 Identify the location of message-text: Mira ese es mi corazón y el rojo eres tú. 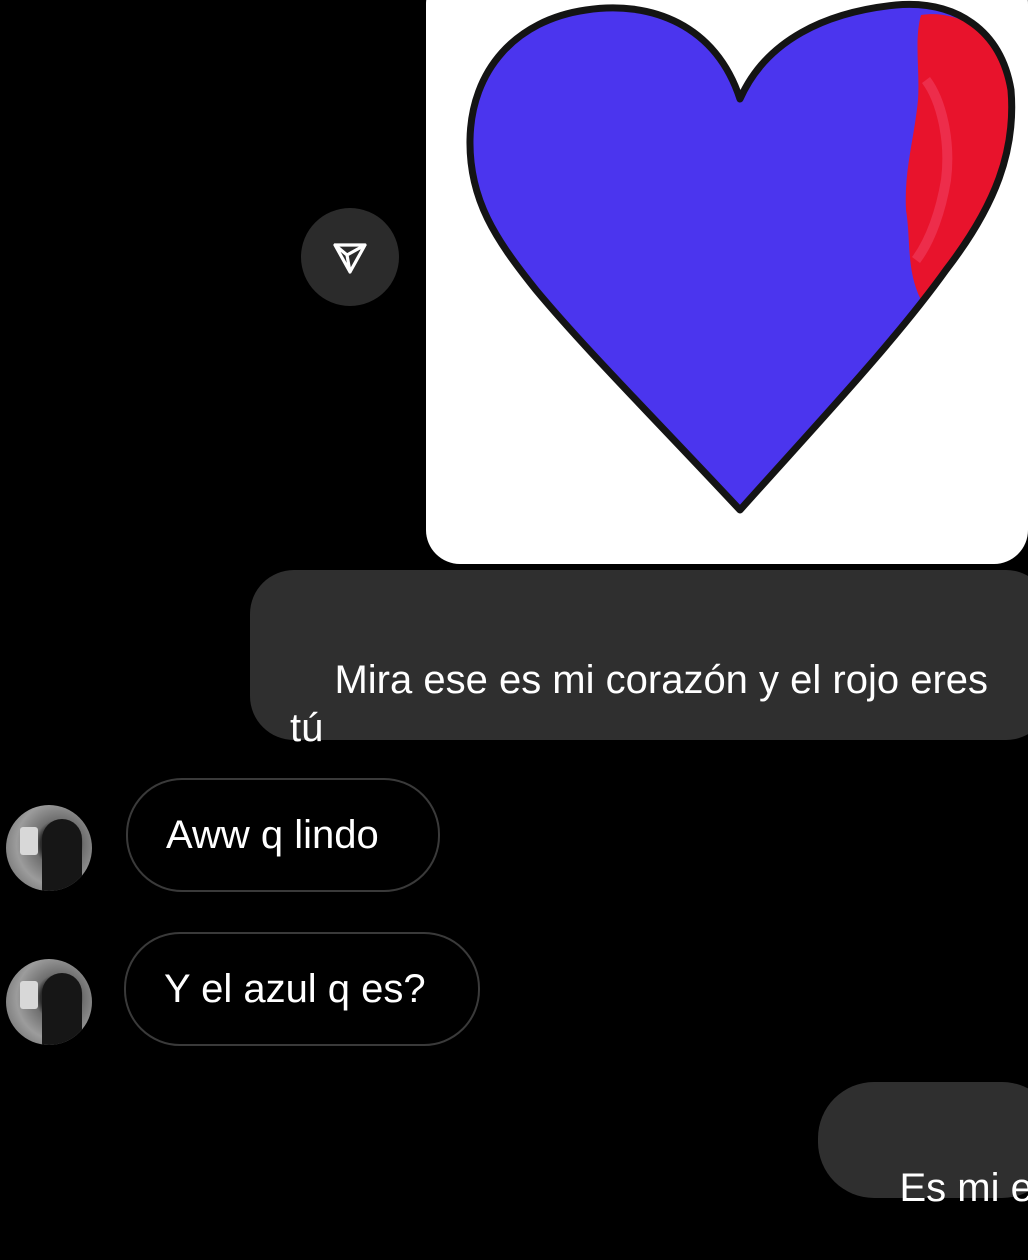
(645, 704).